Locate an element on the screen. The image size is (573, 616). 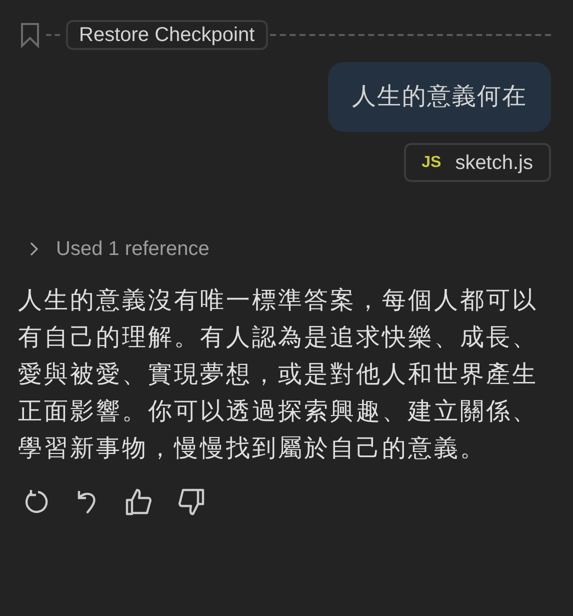
attachment-chip: JS sketch.js is located at coordinates (477, 162).